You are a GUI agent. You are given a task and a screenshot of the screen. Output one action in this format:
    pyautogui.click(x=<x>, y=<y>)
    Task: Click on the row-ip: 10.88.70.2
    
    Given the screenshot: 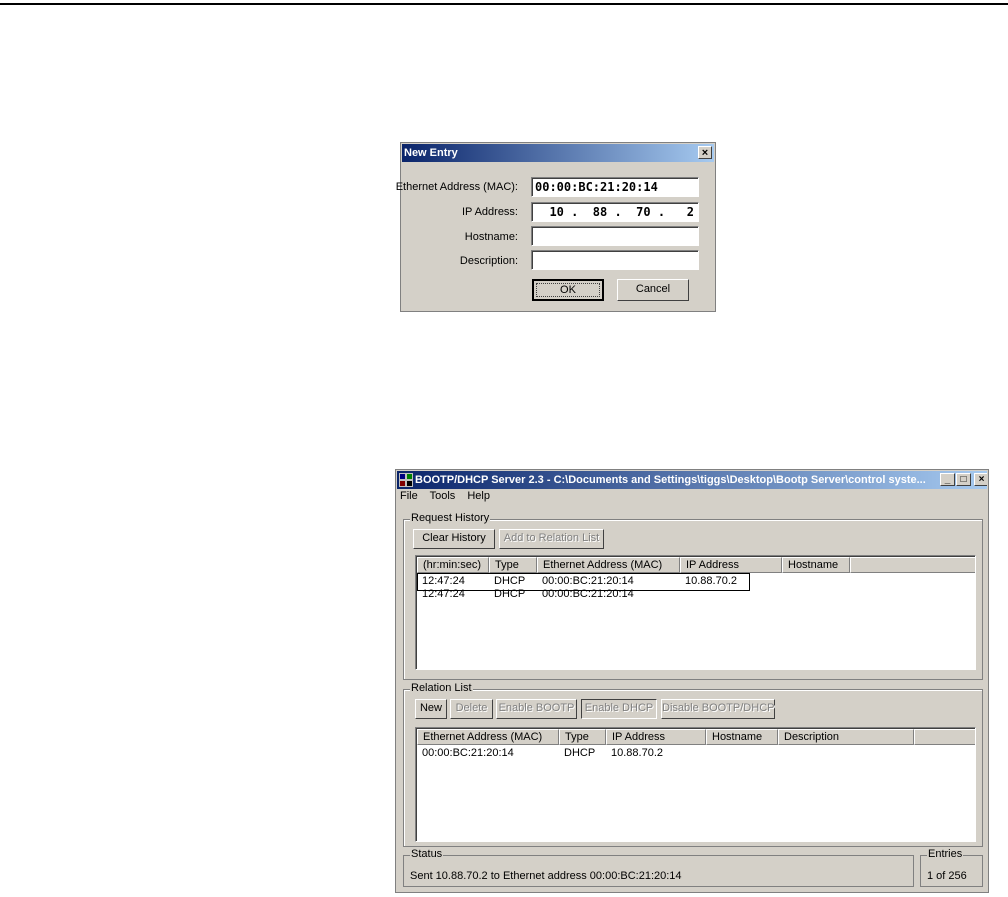 What is the action you would take?
    pyautogui.click(x=637, y=753)
    